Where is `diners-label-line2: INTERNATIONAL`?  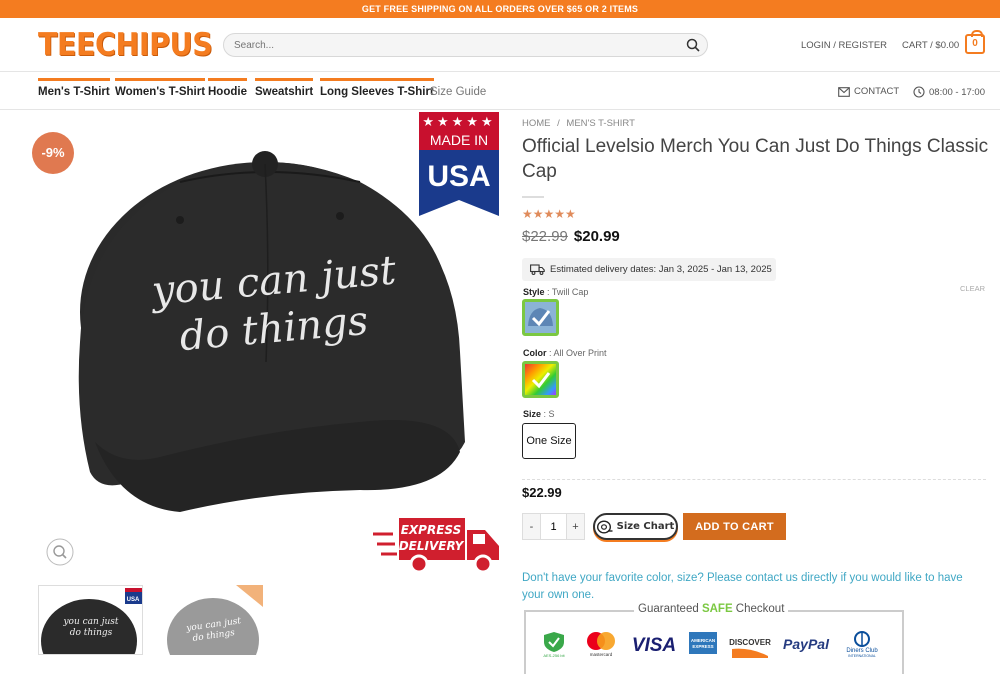
diners-label-line2: INTERNATIONAL is located at coordinates (862, 656).